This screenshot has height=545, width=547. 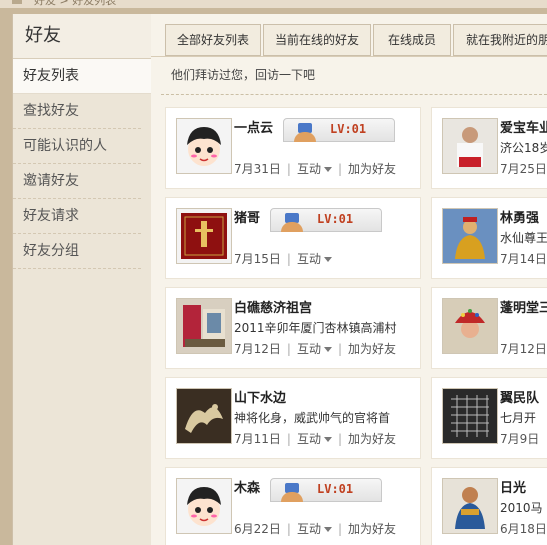 What do you see at coordinates (257, 439) in the screenshot?
I see `visit-date: 7月11日` at bounding box center [257, 439].